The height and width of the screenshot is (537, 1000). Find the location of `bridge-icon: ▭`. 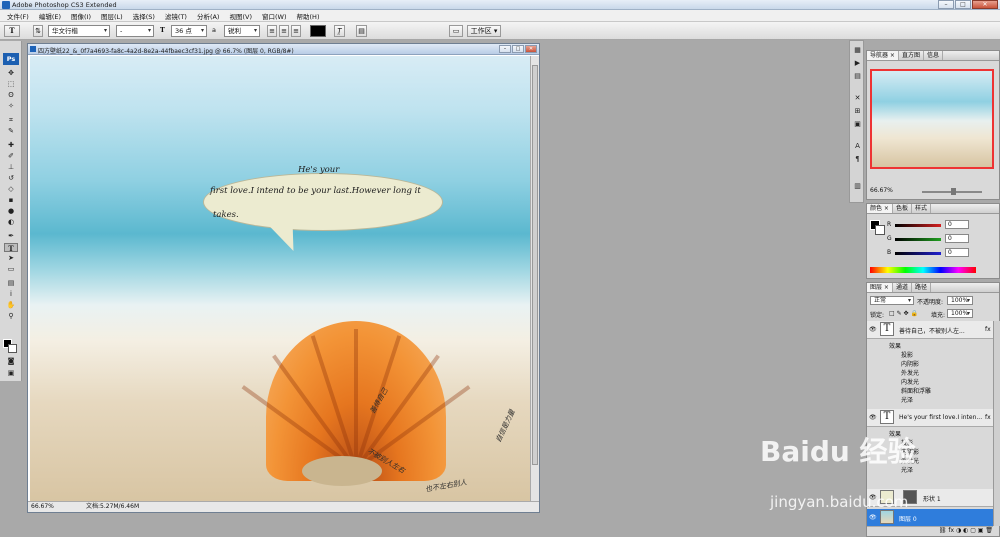

bridge-icon: ▭ is located at coordinates (456, 31).